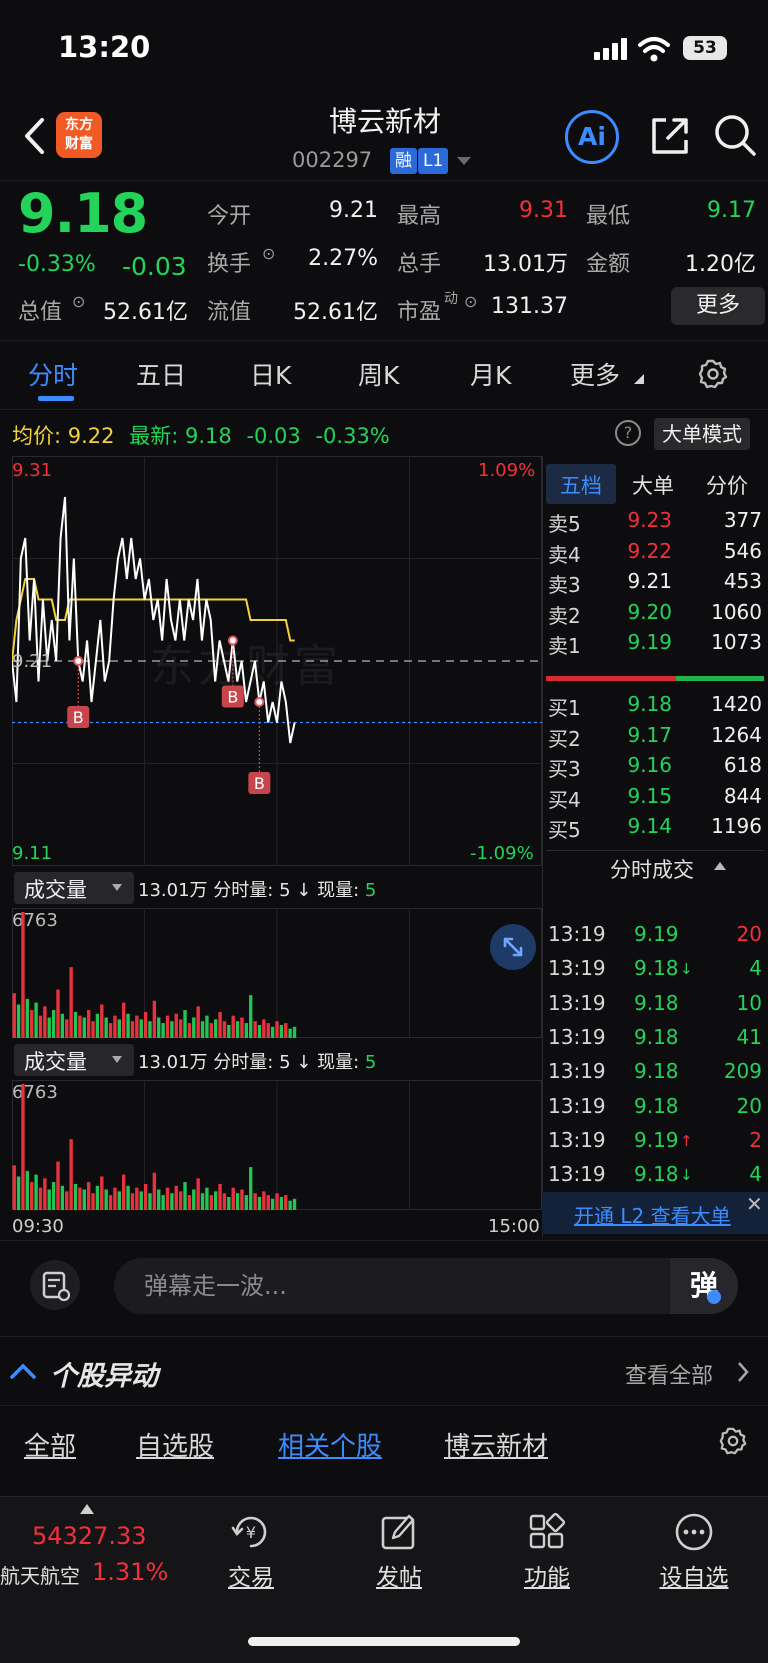 This screenshot has width=768, height=1663. Describe the element at coordinates (53, 374) in the screenshot. I see `tab-minute: 分时` at that location.